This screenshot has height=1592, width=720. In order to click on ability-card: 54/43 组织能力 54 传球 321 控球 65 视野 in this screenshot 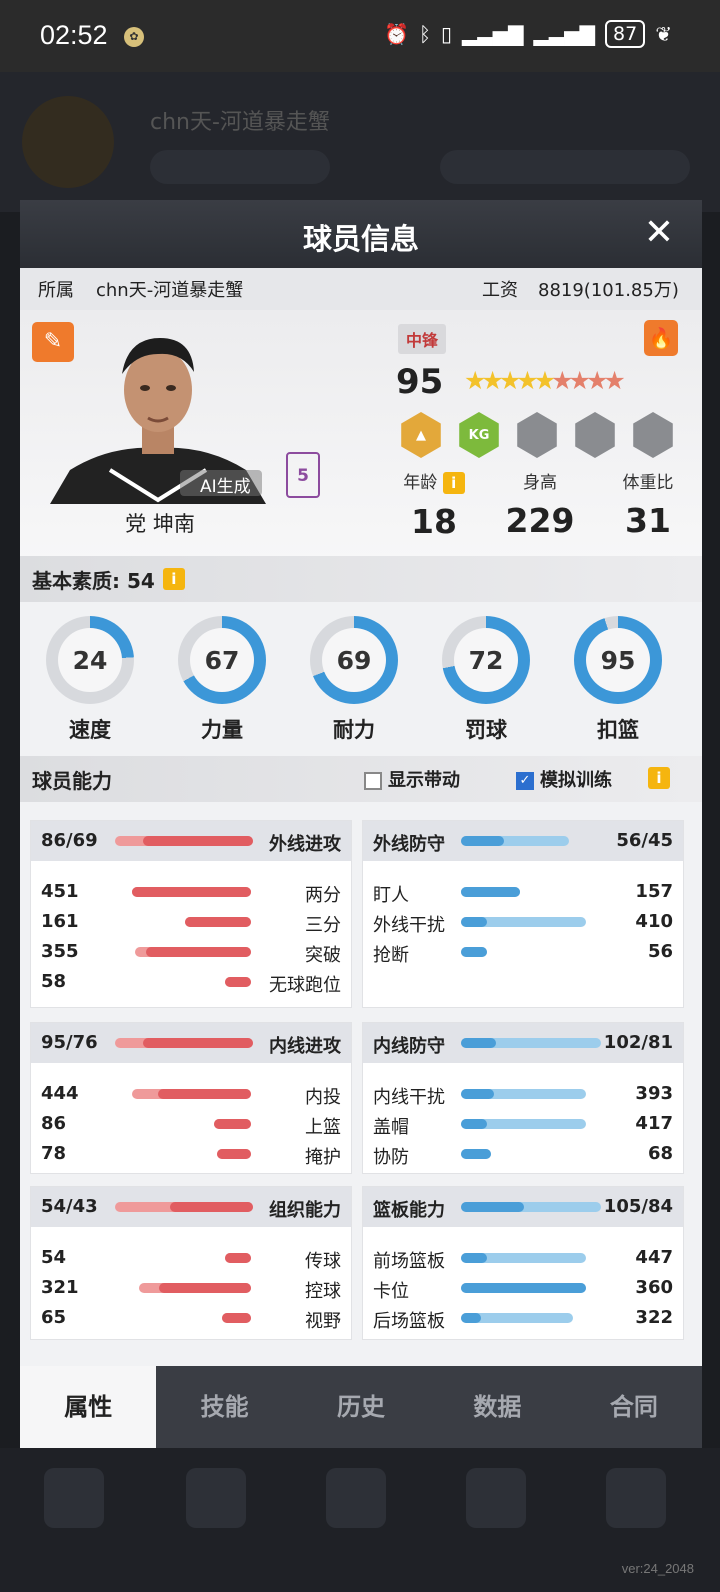, I will do `click(191, 1263)`.